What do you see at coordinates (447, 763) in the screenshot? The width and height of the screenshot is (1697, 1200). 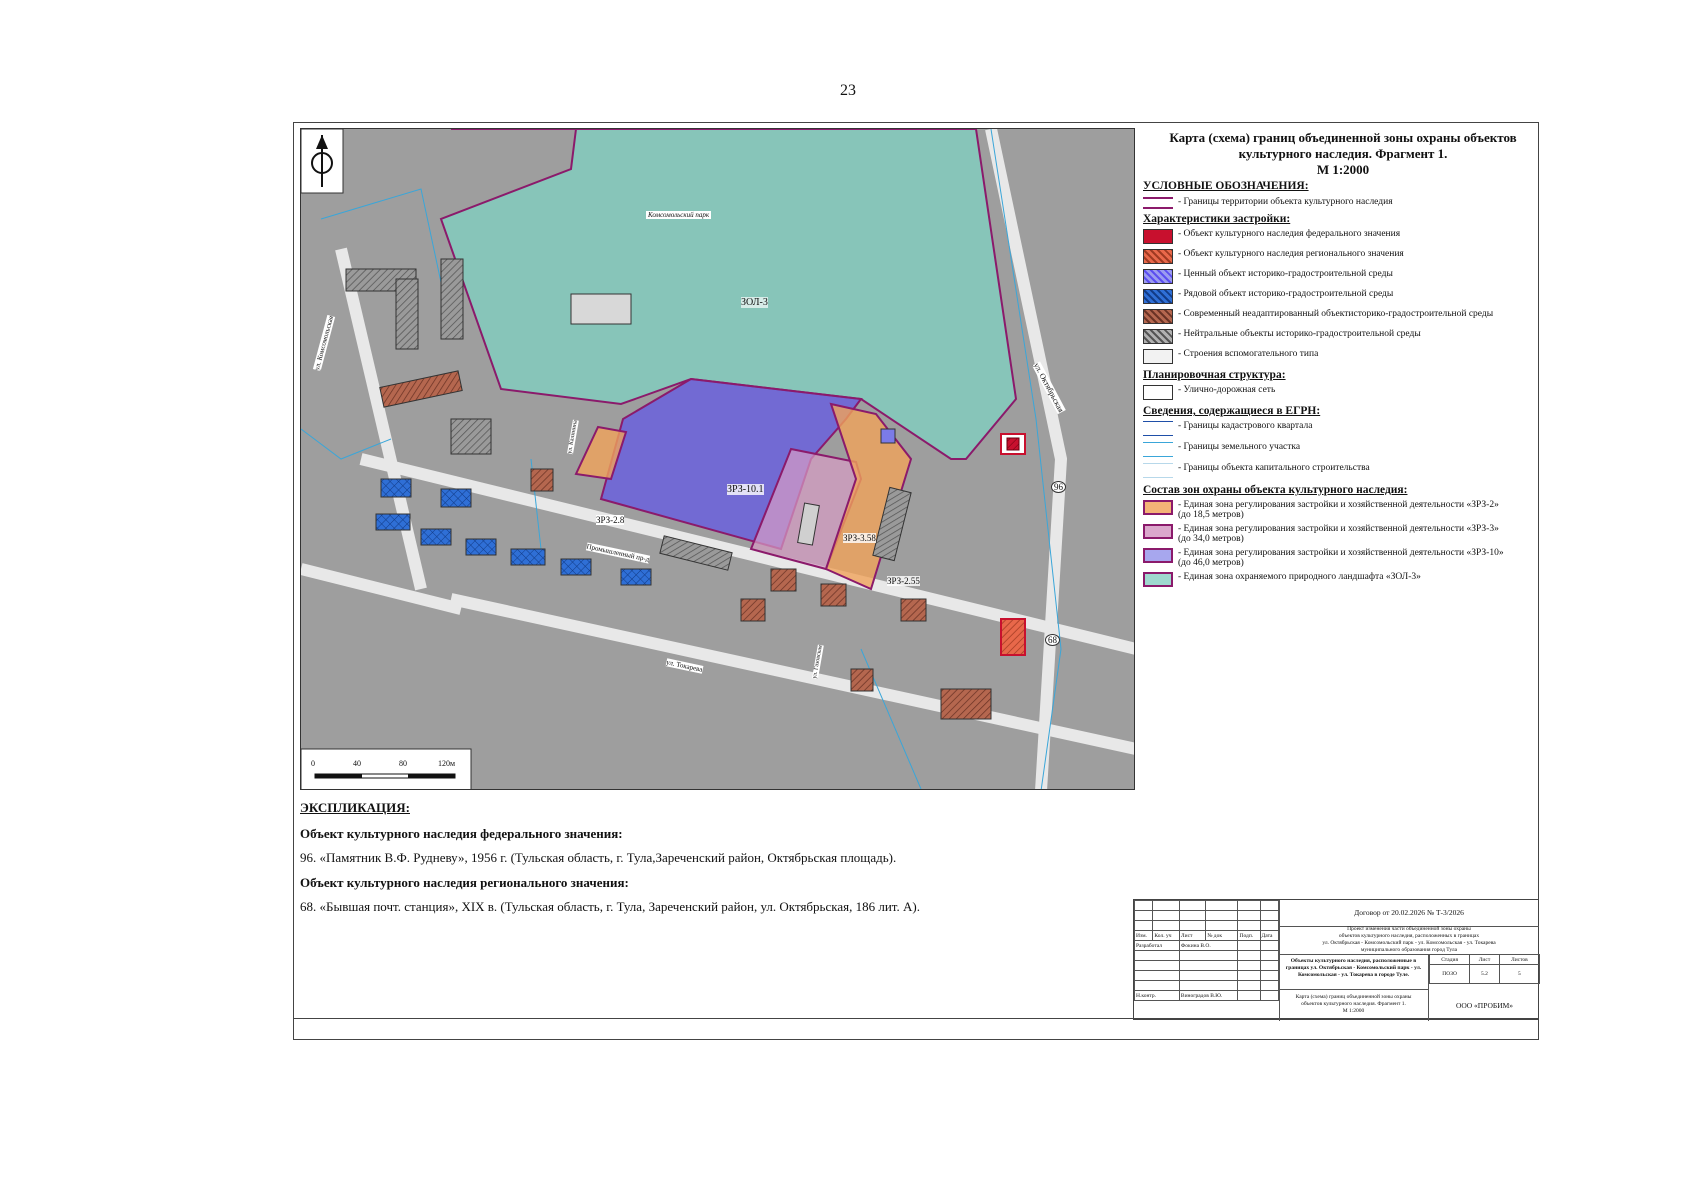 I see `scale-tick-120: 120м` at bounding box center [447, 763].